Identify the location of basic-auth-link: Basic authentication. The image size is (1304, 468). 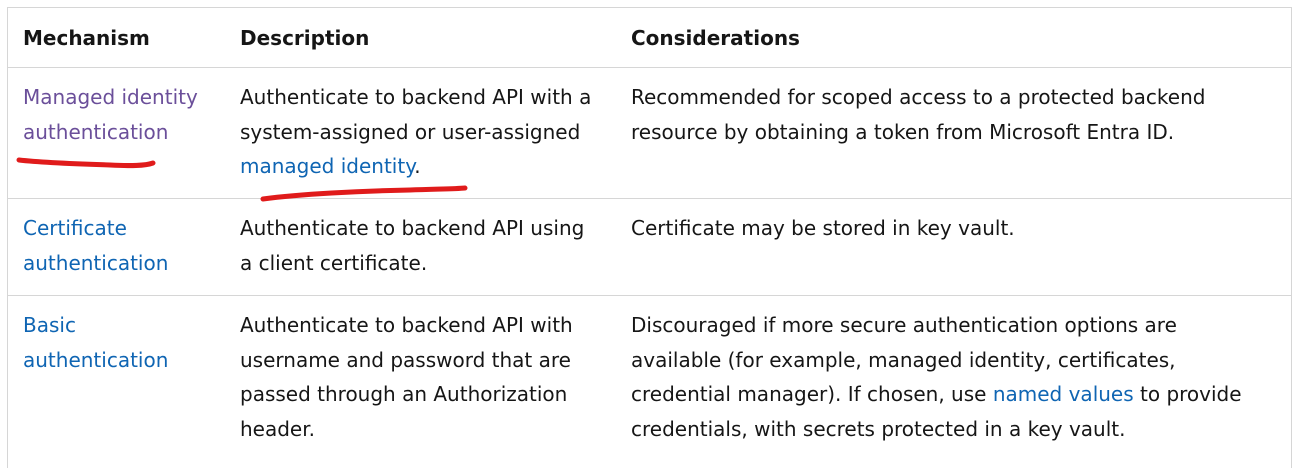
(123, 342).